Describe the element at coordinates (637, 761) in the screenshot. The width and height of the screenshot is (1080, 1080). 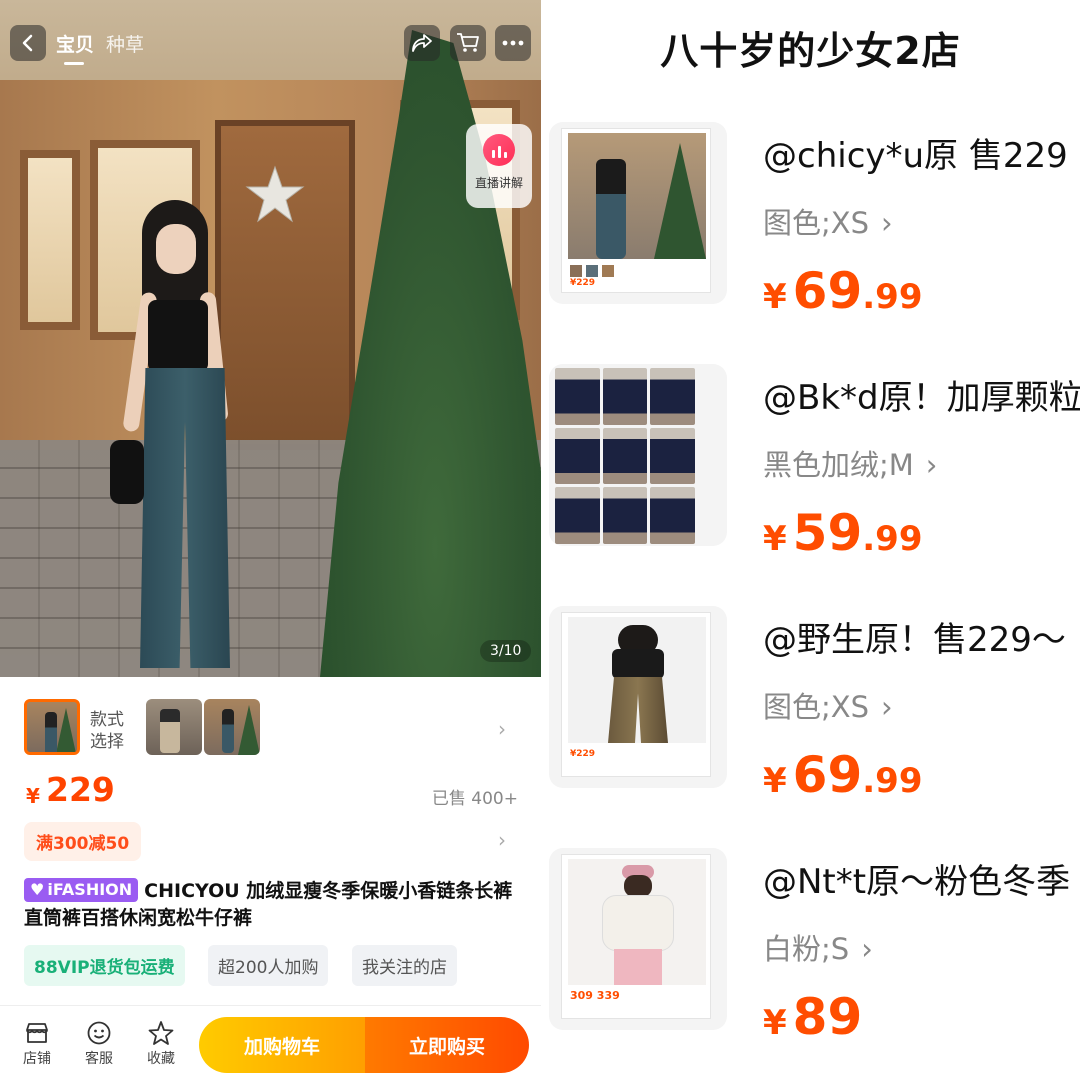
I see `mini-product-footer: ¥229` at that location.